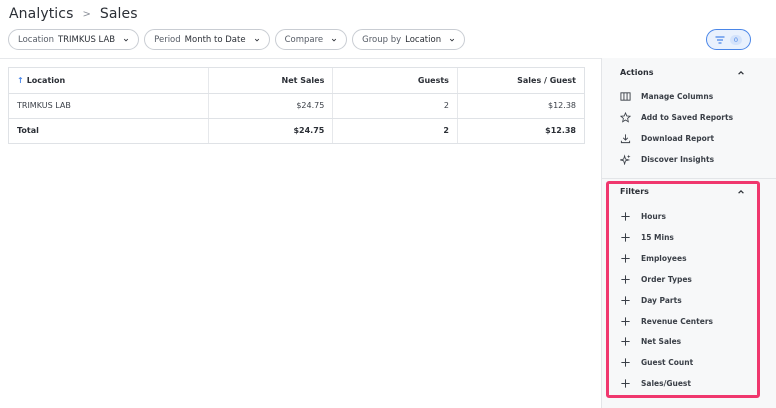 The image size is (776, 408). What do you see at coordinates (560, 131) in the screenshot?
I see `total-sales-per-guest: $12.38` at bounding box center [560, 131].